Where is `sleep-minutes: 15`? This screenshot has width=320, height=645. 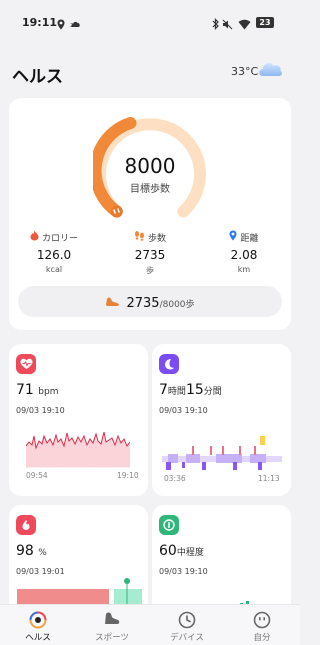
sleep-minutes: 15 is located at coordinates (194, 390).